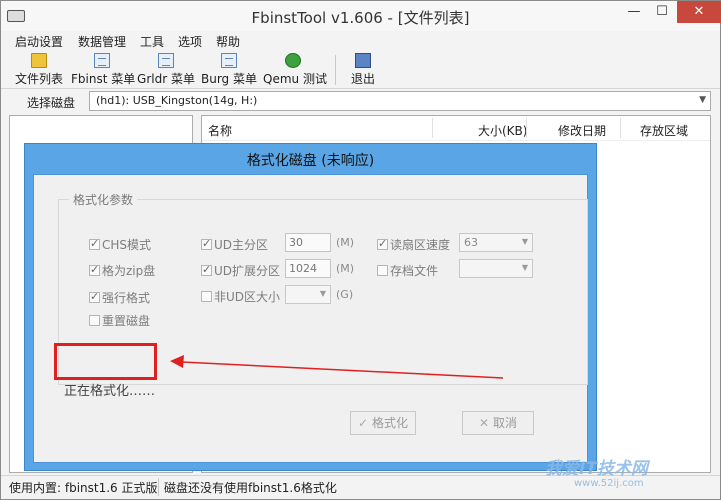 The height and width of the screenshot is (500, 721). I want to click on ud-primary-label: UD主分区, so click(241, 245).